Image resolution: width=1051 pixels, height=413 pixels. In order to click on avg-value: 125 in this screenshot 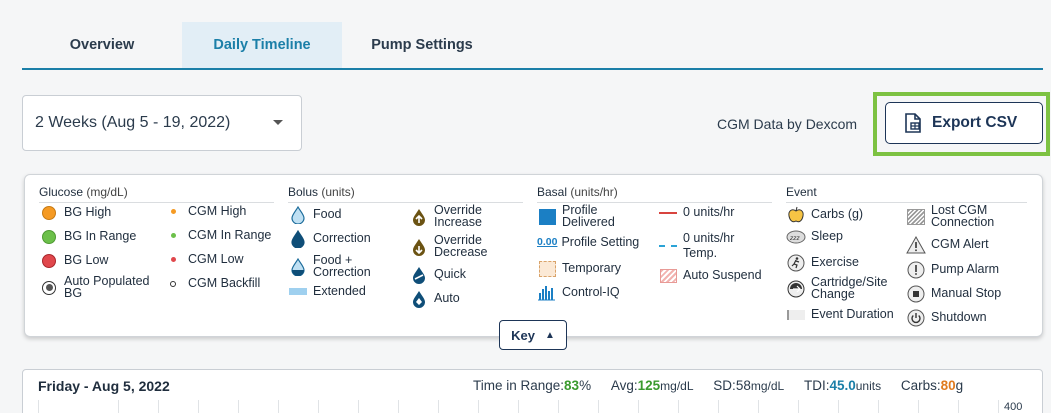, I will do `click(649, 385)`.